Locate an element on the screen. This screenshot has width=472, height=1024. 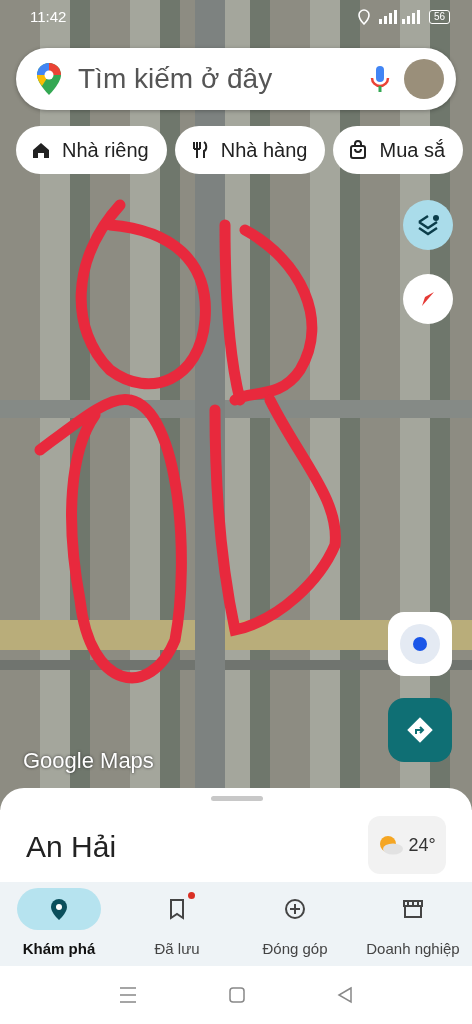
weather-chip: 24° is located at coordinates (407, 845).